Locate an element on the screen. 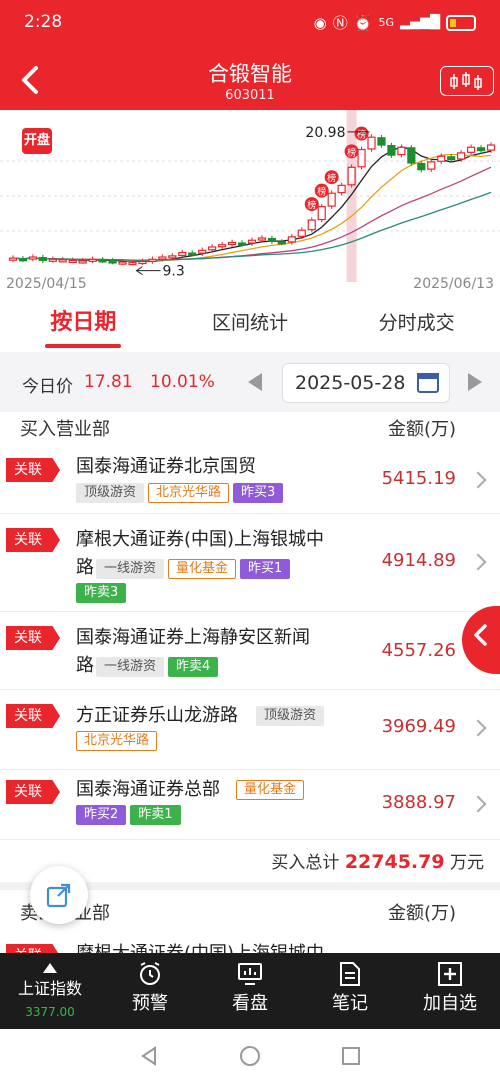 Image resolution: width=500 pixels, height=1083 pixels. tag: 昨买3 is located at coordinates (258, 492).